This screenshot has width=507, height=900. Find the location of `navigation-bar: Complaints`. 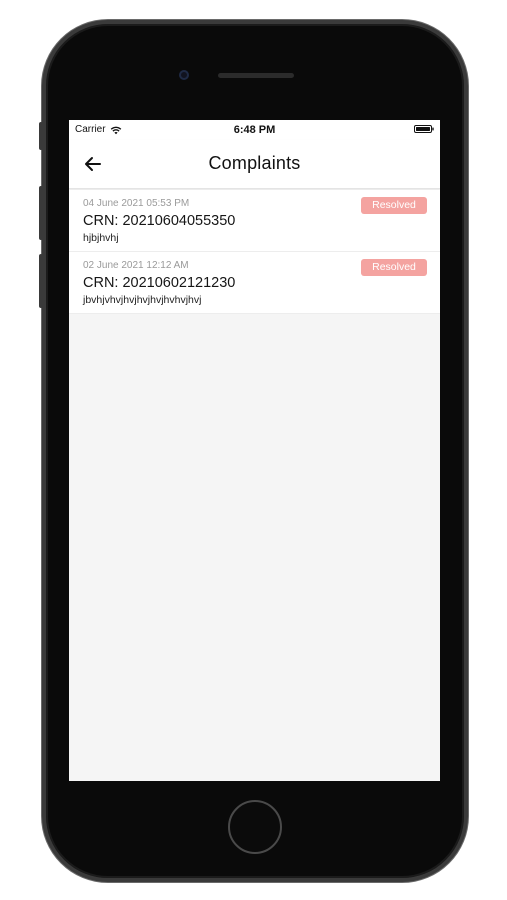

navigation-bar: Complaints is located at coordinates (254, 164).